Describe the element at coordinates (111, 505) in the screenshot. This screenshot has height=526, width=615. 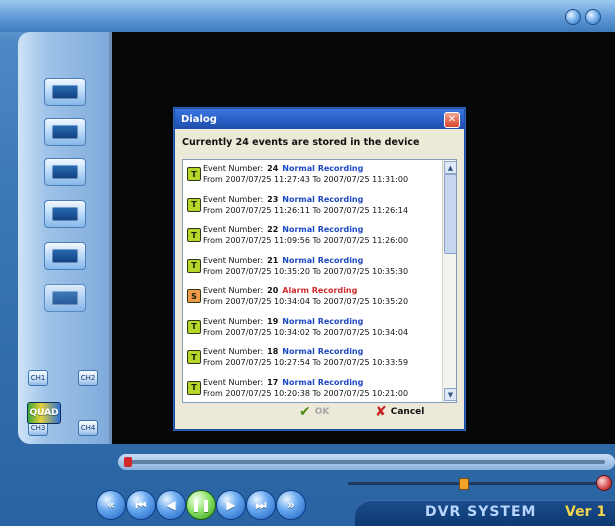
I see `first-icon: «` at that location.